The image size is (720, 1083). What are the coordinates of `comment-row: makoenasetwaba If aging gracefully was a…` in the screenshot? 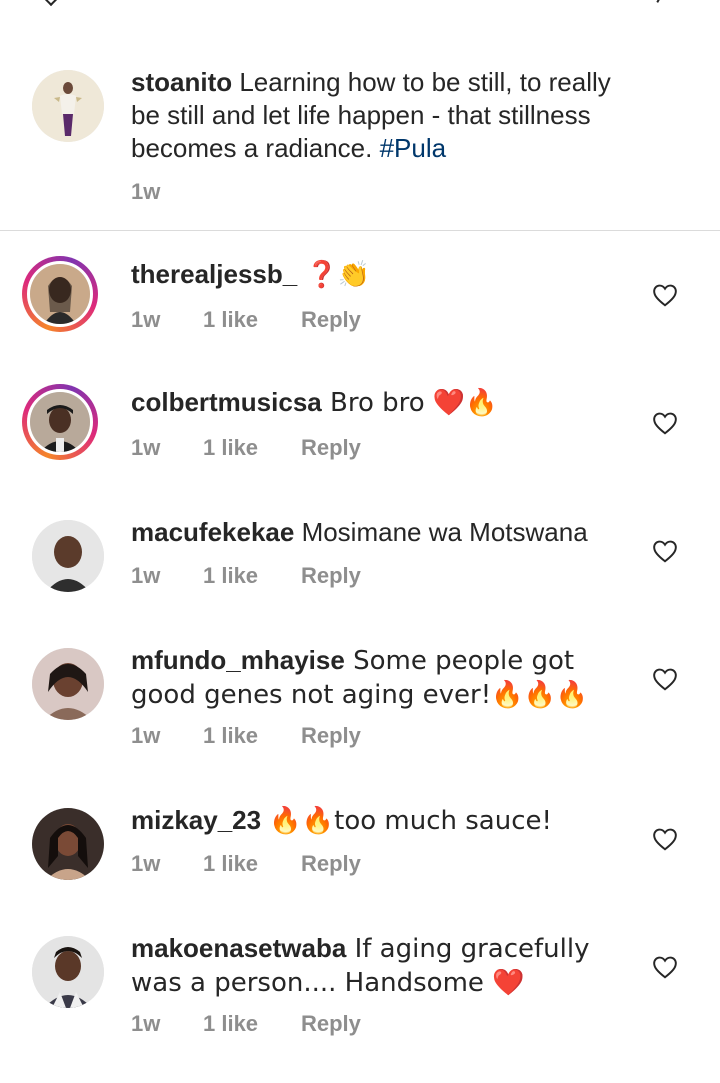 It's located at (360, 992).